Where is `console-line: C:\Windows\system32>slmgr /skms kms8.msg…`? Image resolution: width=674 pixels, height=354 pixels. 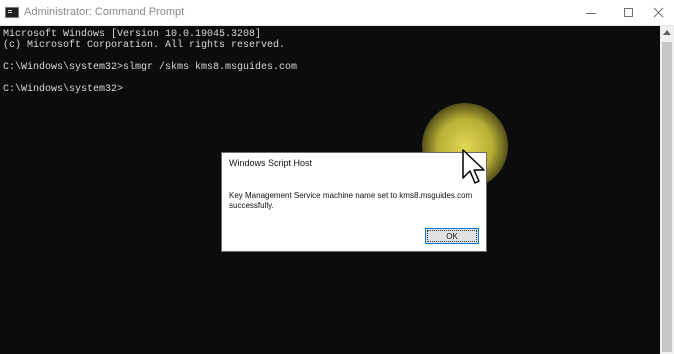
console-line: C:\Windows\system32>slmgr /skms kms8.msg… is located at coordinates (150, 67).